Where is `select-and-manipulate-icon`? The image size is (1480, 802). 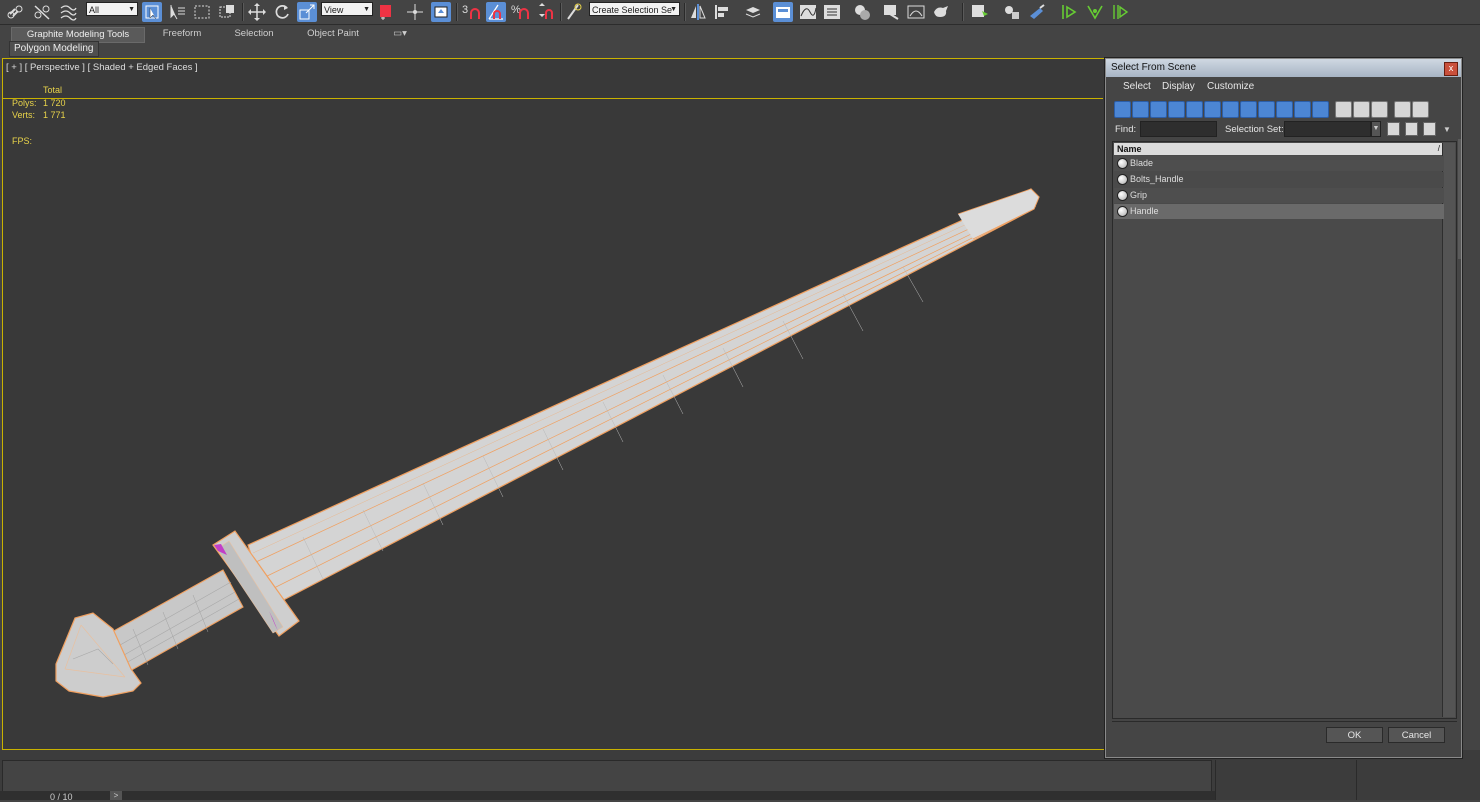 select-and-manipulate-icon is located at coordinates (415, 12).